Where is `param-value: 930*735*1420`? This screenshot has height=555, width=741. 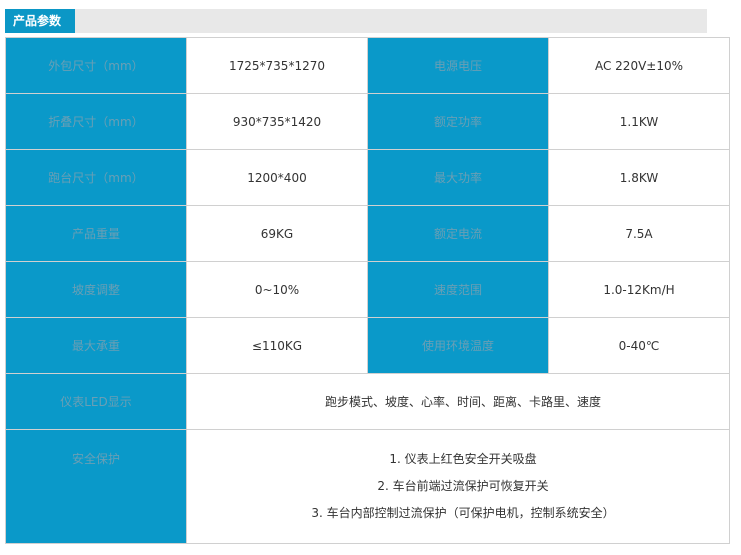
param-value: 930*735*1420 is located at coordinates (277, 121).